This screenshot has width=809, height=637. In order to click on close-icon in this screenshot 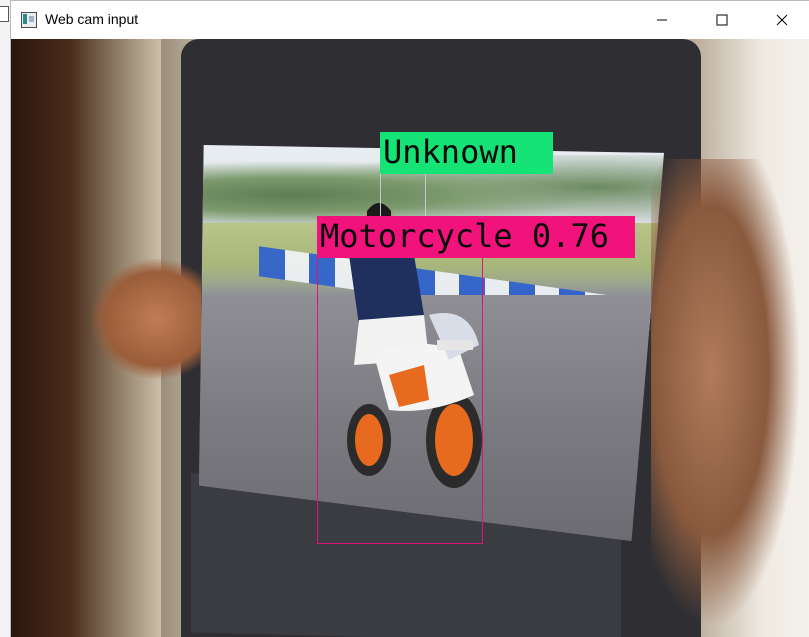, I will do `click(782, 20)`.